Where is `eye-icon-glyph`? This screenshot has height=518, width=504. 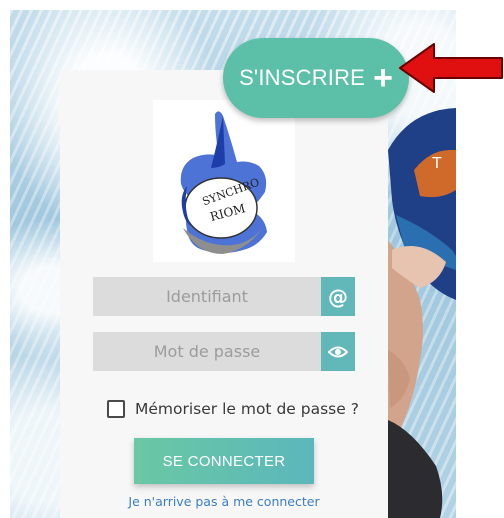
eye-icon-glyph is located at coordinates (338, 351).